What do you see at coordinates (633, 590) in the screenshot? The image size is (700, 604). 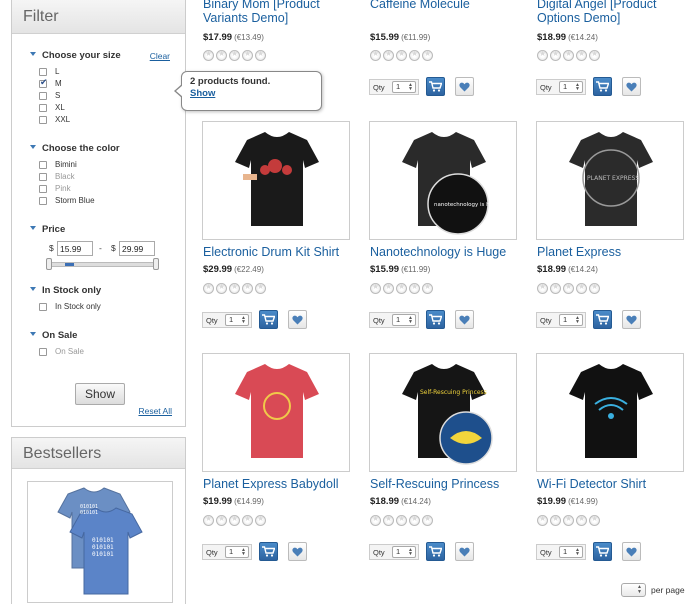 I see `per-page-select: ▲ ▼` at bounding box center [633, 590].